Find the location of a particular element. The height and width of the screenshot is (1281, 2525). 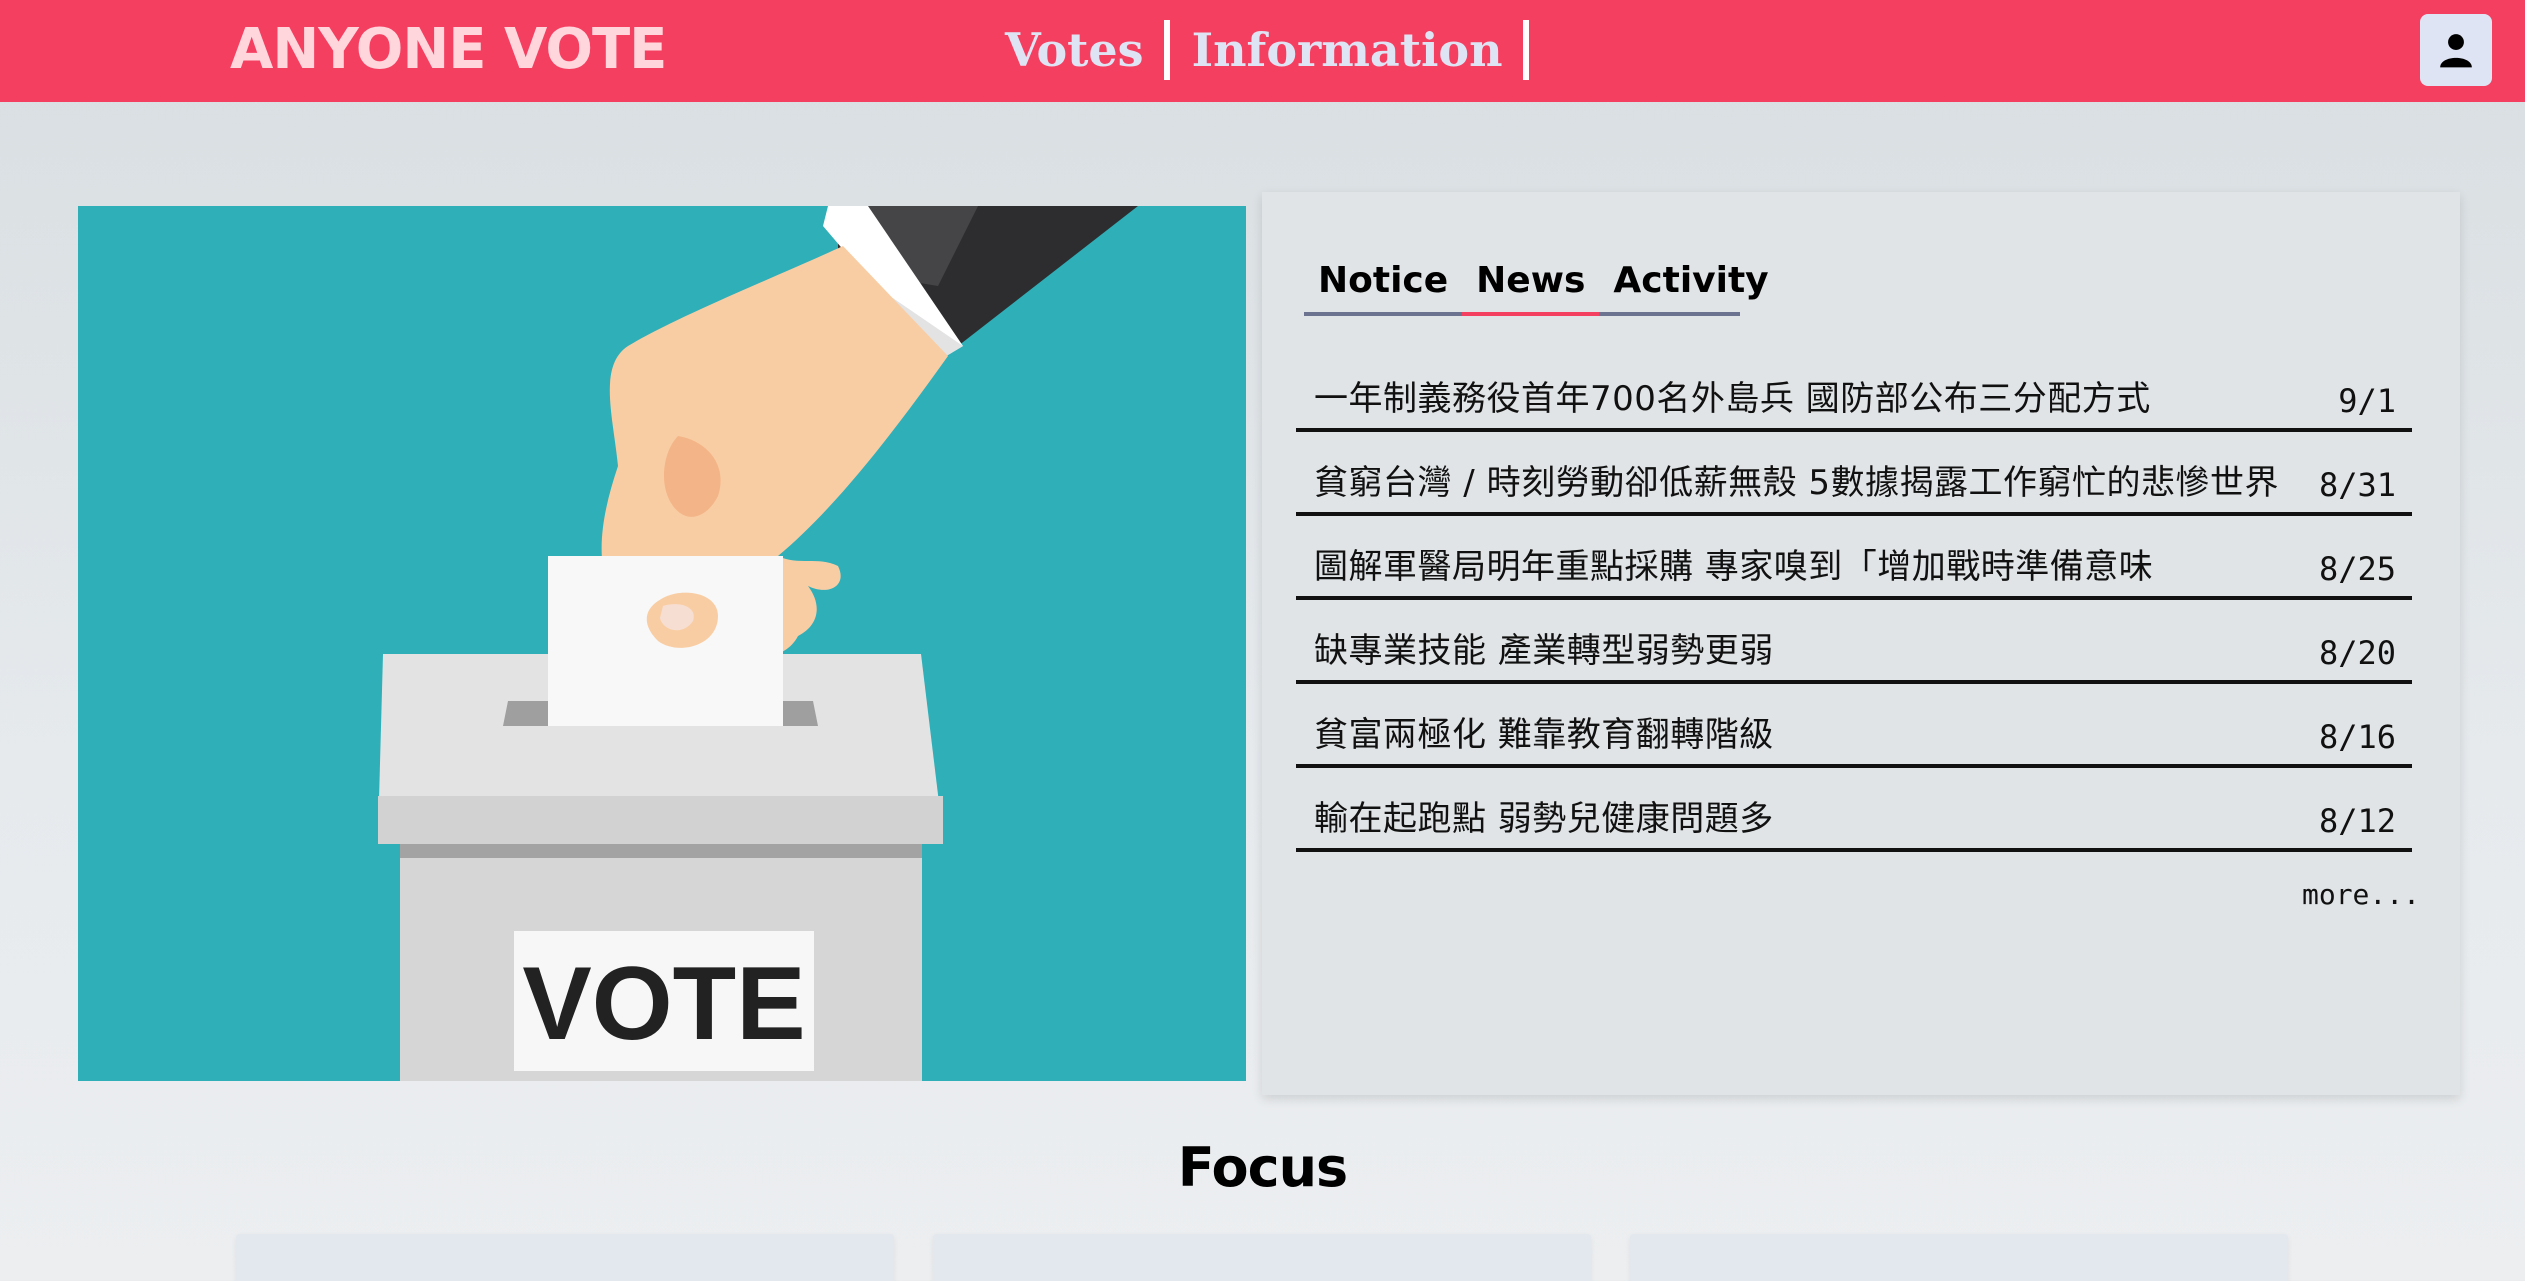

tab-news: News is located at coordinates (1531, 284).